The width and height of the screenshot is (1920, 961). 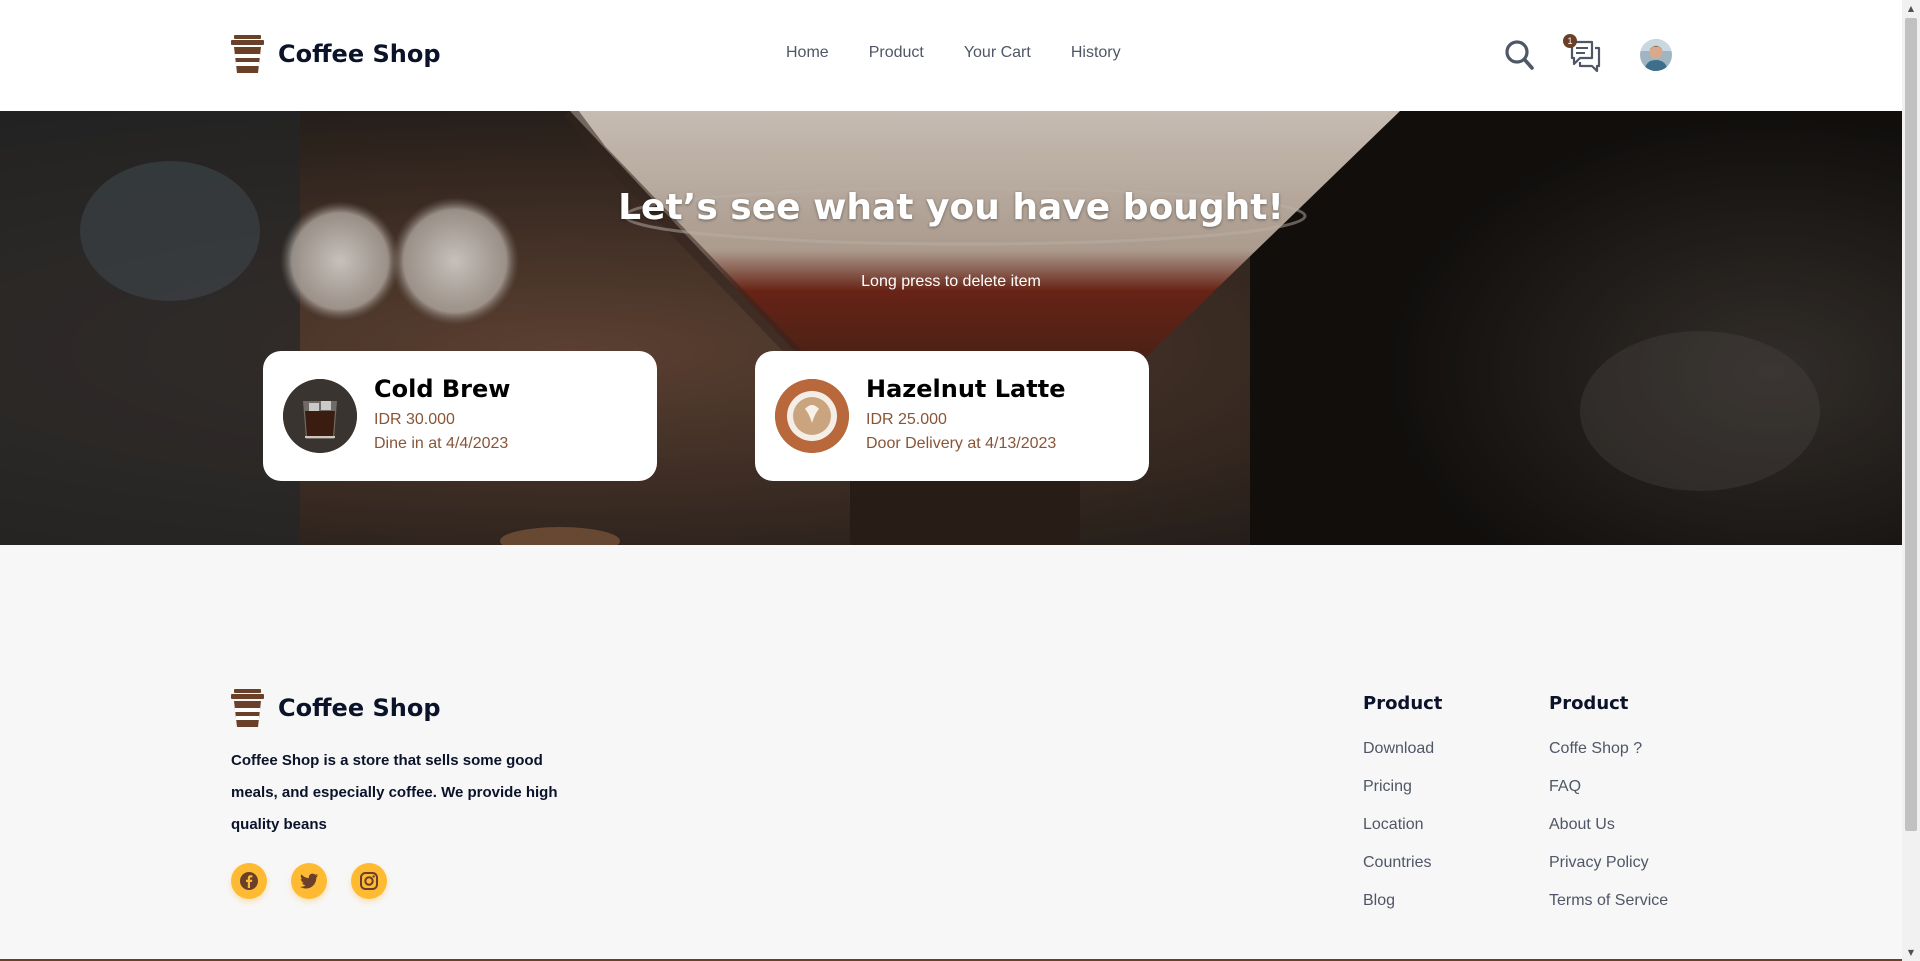 What do you see at coordinates (1402, 759) in the screenshot?
I see `footer-link-download: Download` at bounding box center [1402, 759].